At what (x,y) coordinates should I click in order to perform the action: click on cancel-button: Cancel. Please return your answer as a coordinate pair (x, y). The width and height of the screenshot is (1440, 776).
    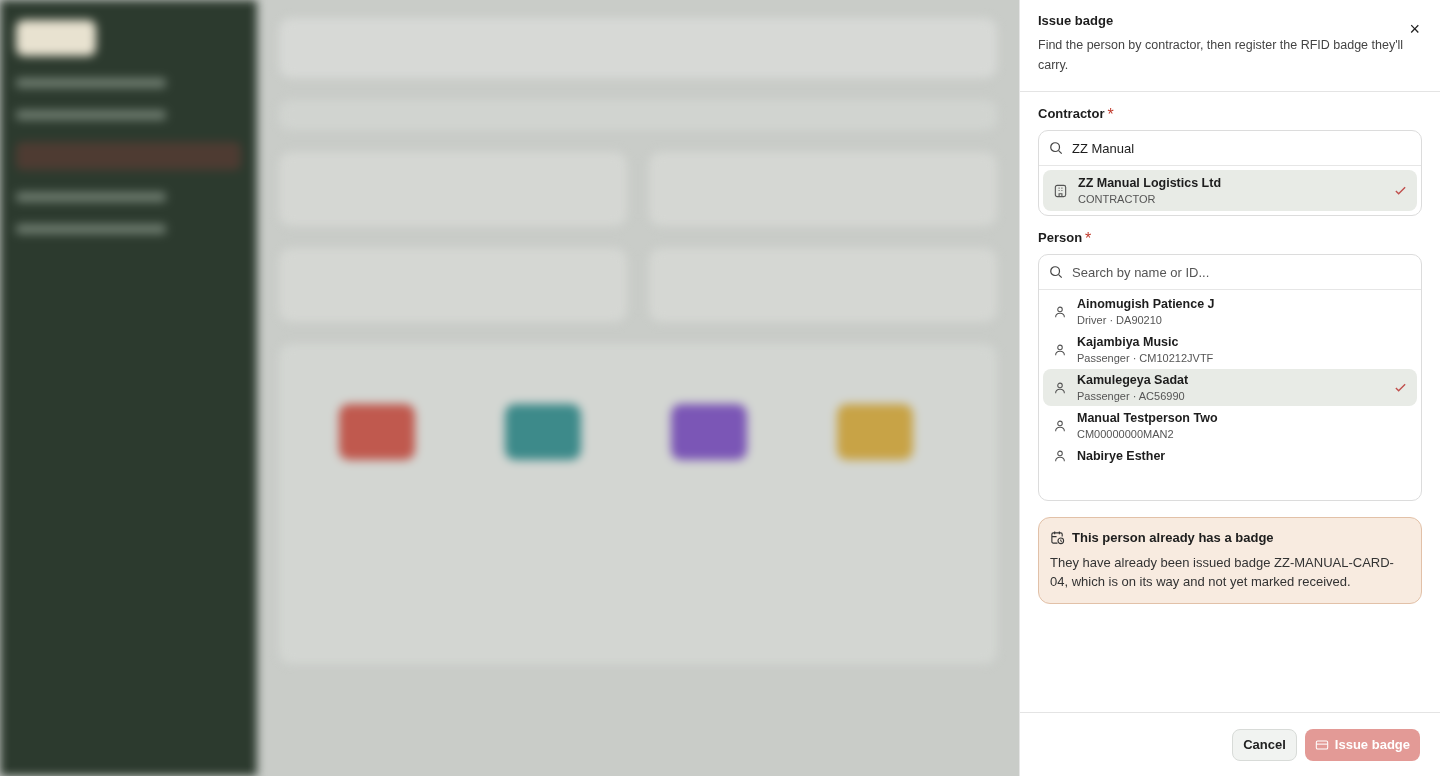
    Looking at the image, I should click on (1264, 744).